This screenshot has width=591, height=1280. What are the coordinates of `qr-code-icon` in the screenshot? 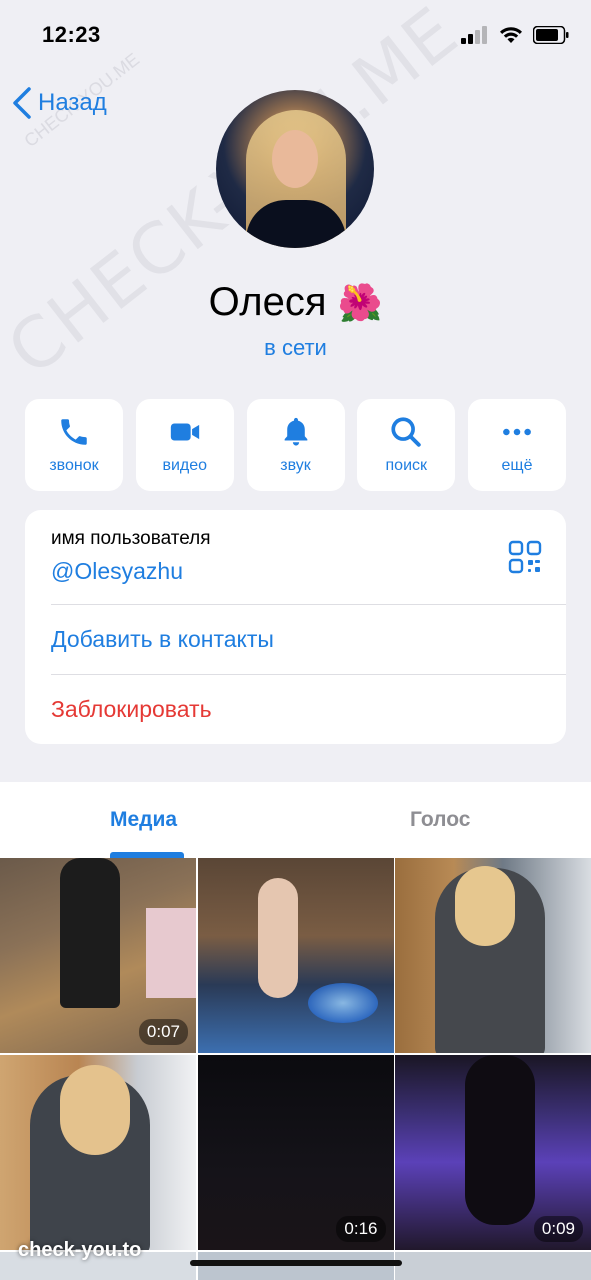 It's located at (525, 557).